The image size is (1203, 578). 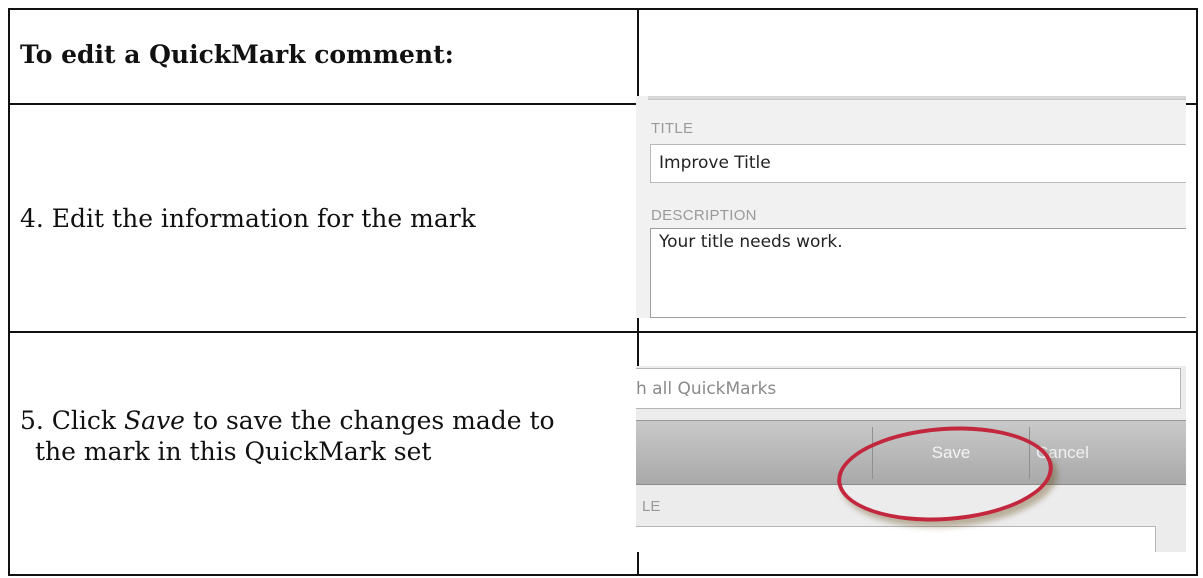 What do you see at coordinates (651, 506) in the screenshot?
I see `field-label-fragment: LE` at bounding box center [651, 506].